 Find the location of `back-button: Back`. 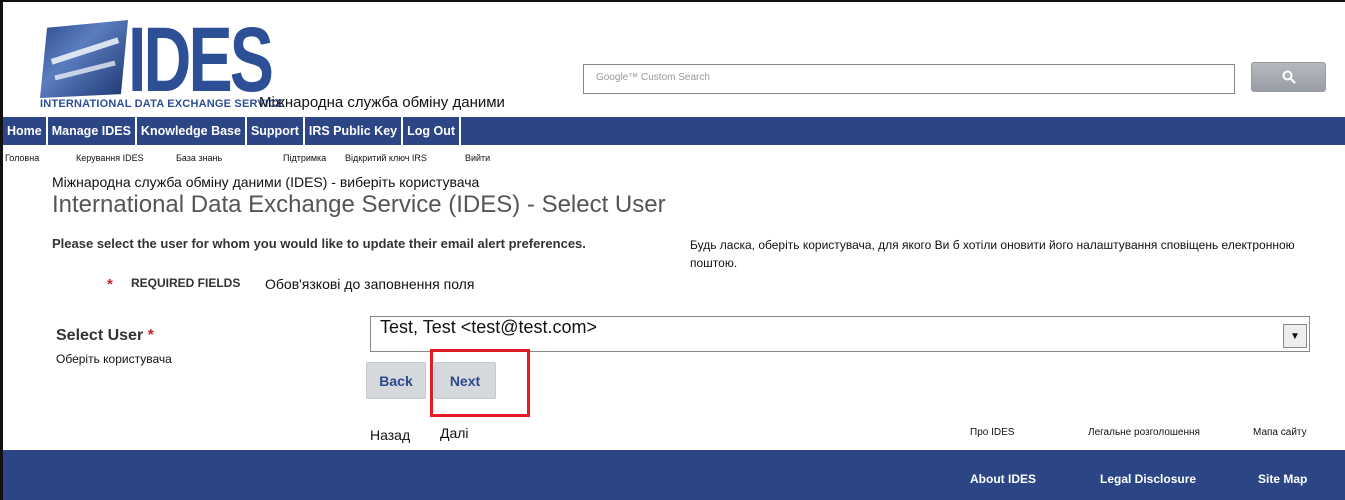

back-button: Back is located at coordinates (396, 380).